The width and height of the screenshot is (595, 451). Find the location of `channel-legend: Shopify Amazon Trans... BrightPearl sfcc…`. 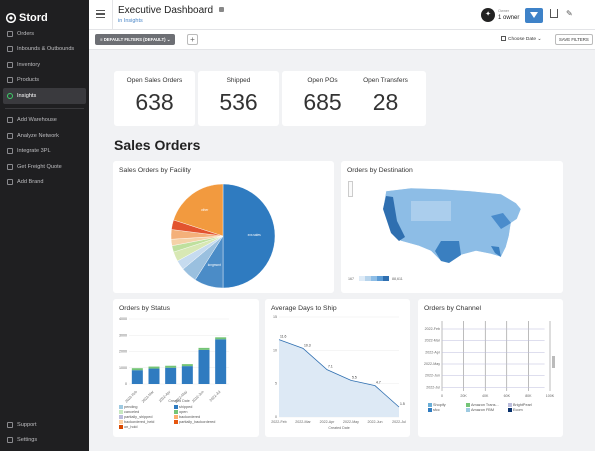

channel-legend: Shopify Amazon Trans... BrightPearl sfcc… is located at coordinates (487, 408).